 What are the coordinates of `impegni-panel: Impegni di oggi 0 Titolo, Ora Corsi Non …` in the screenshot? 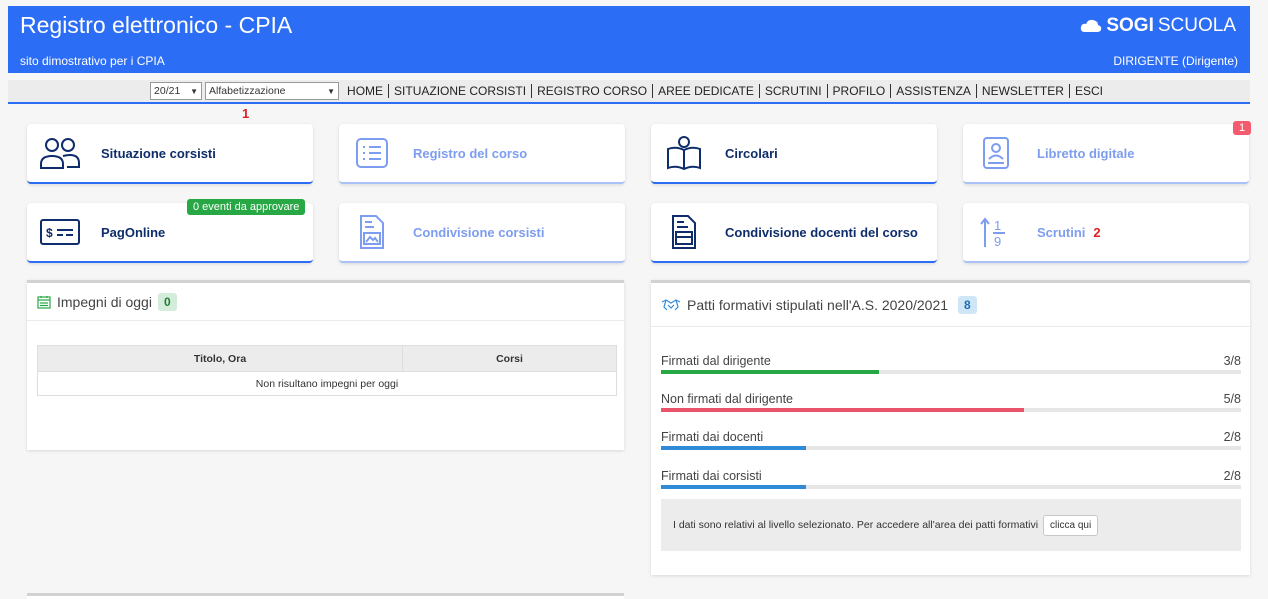 It's located at (325, 365).